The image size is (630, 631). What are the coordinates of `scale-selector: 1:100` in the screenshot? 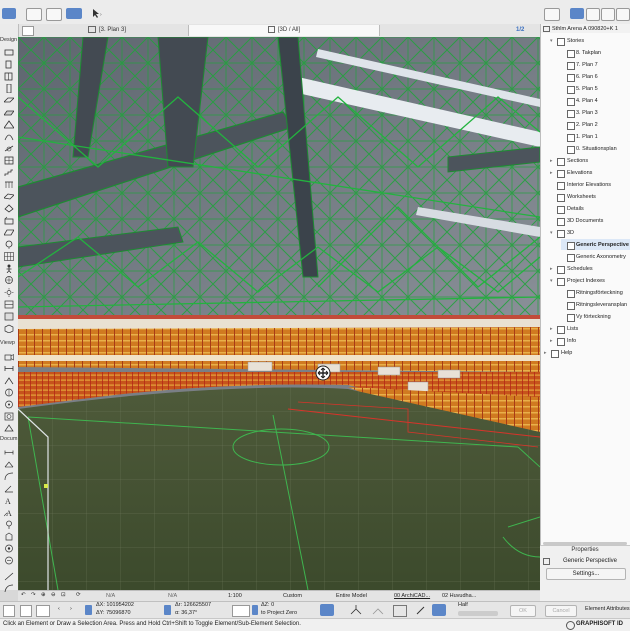 It's located at (235, 596).